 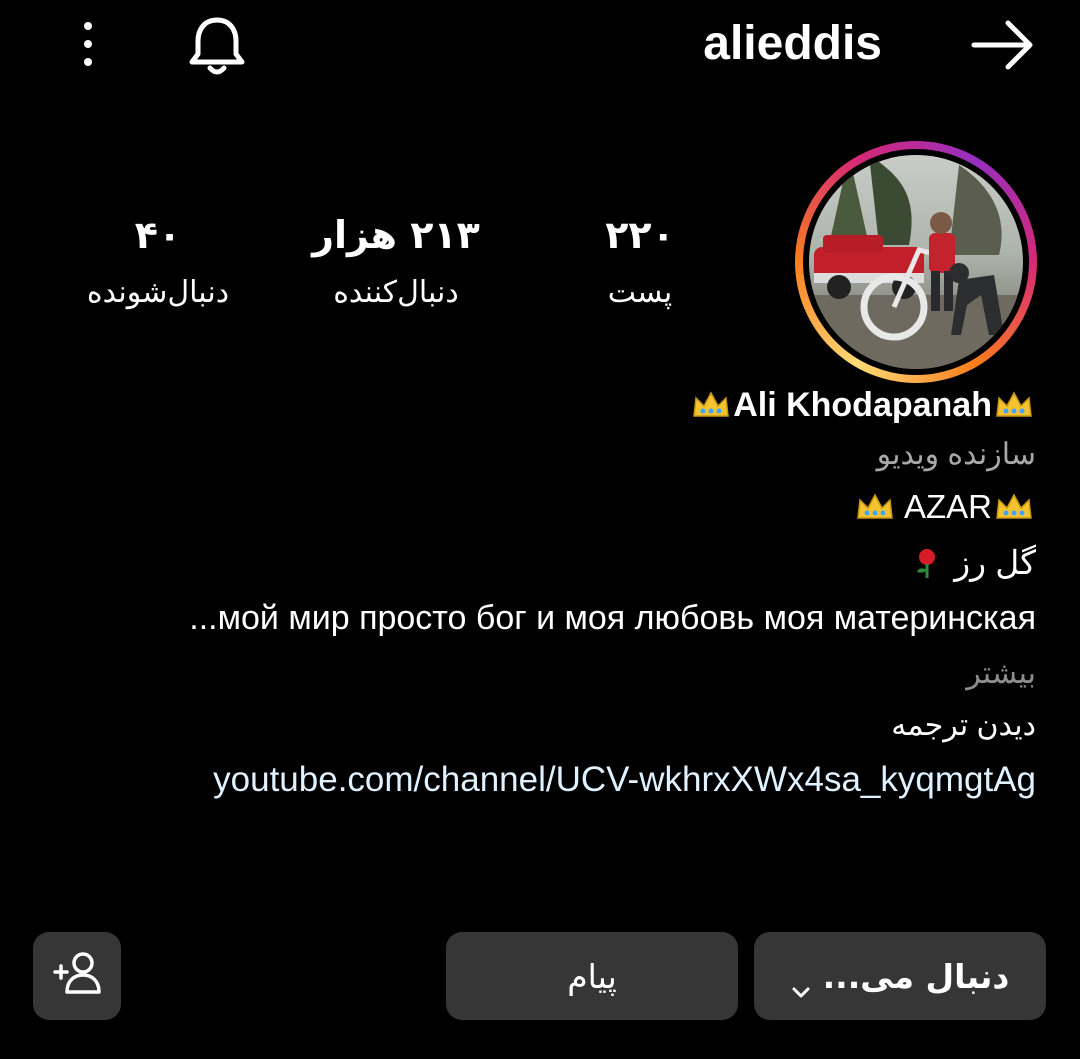 I want to click on bio-more-link: بیشتر, so click(x=1001, y=674).